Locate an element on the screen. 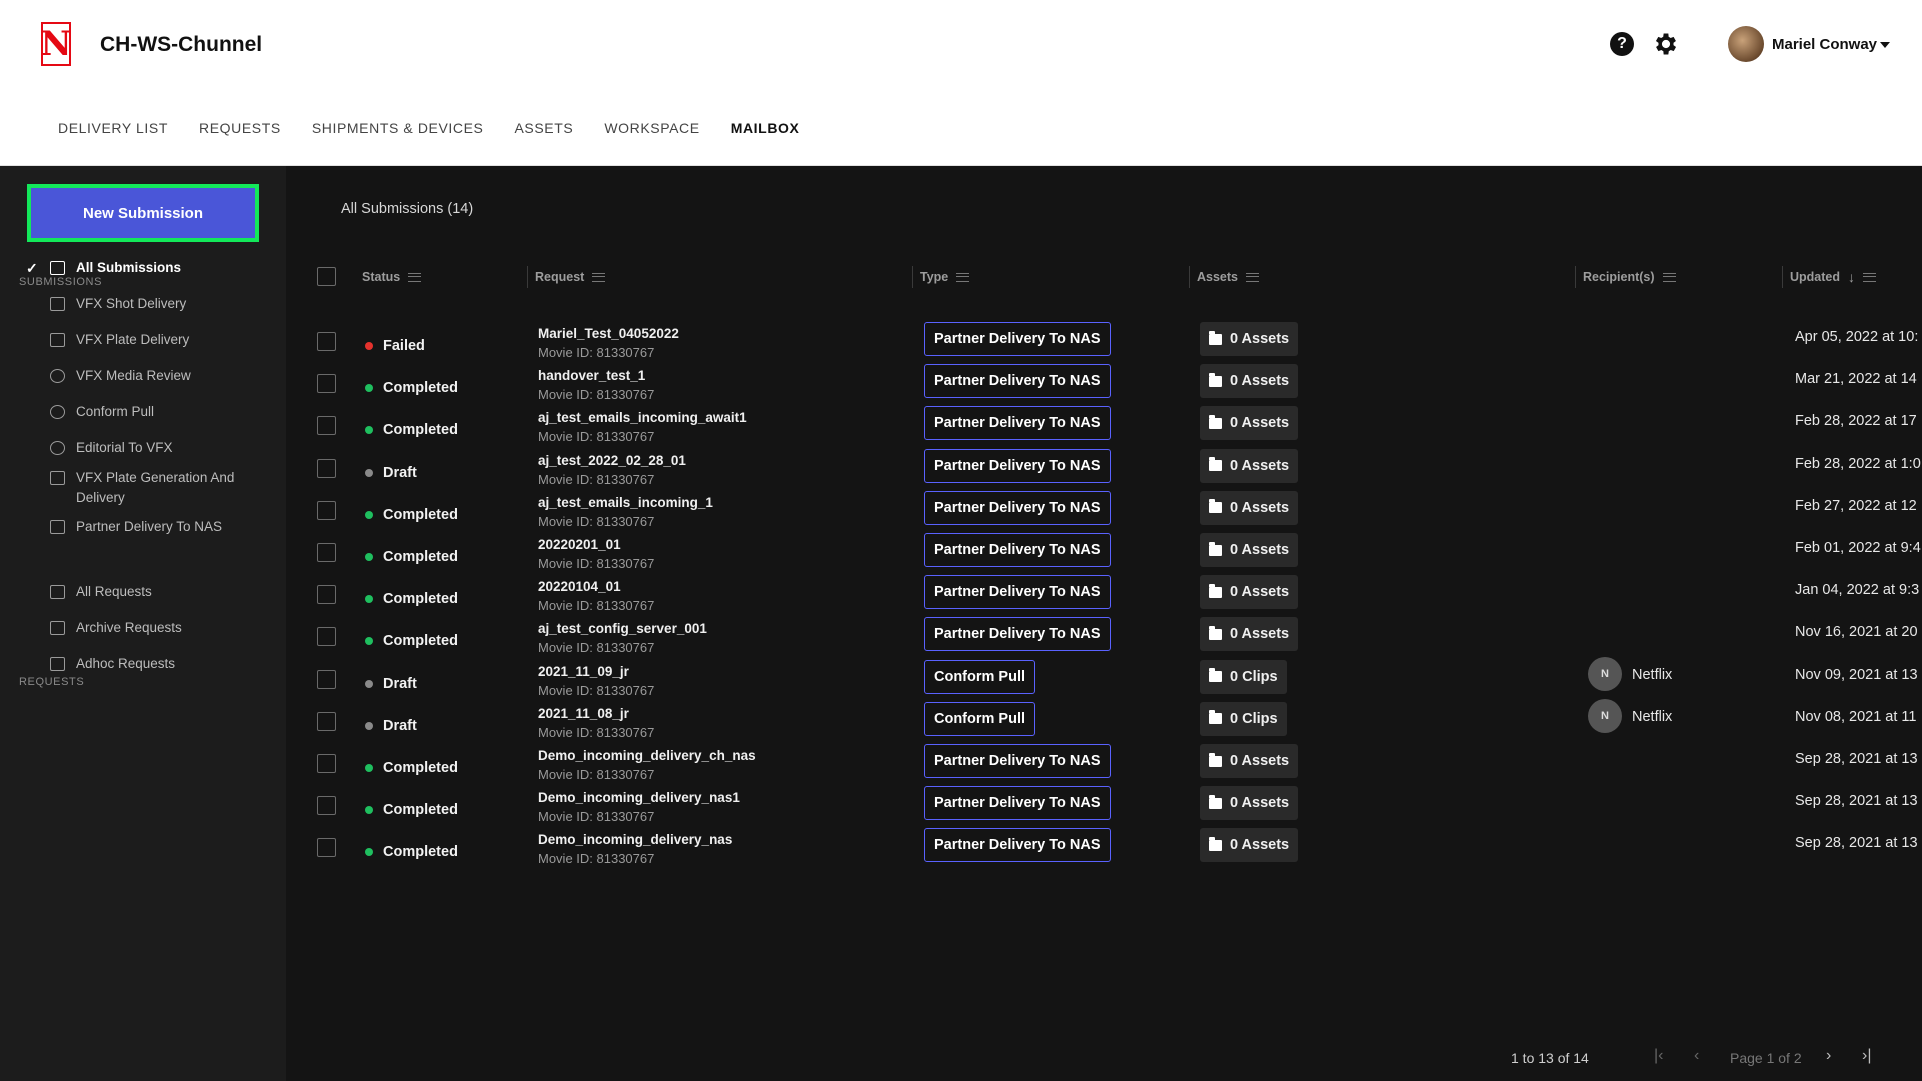 The image size is (1922, 1081). sidebar-item-editorial-to-vfx: Editorial To VFX is located at coordinates (143, 449).